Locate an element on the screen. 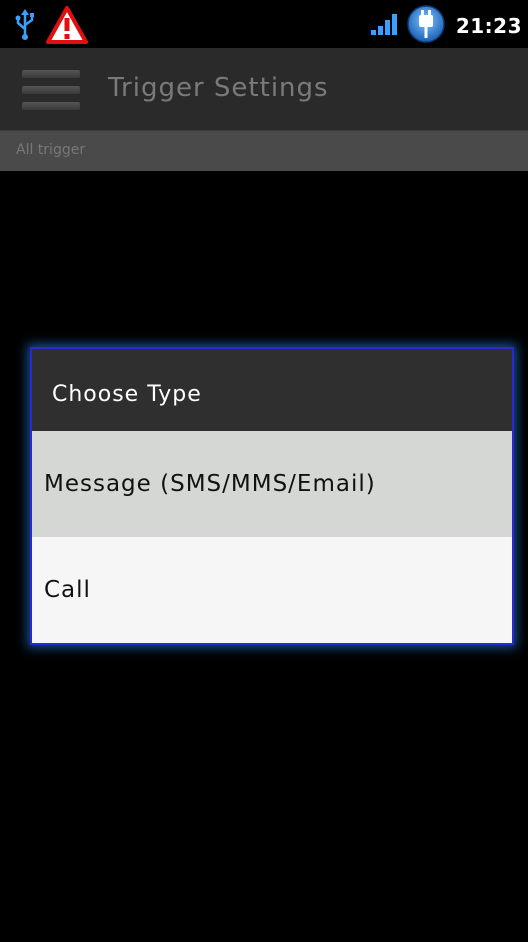 This screenshot has height=942, width=528. action-bar: Trigger Settings is located at coordinates (264, 89).